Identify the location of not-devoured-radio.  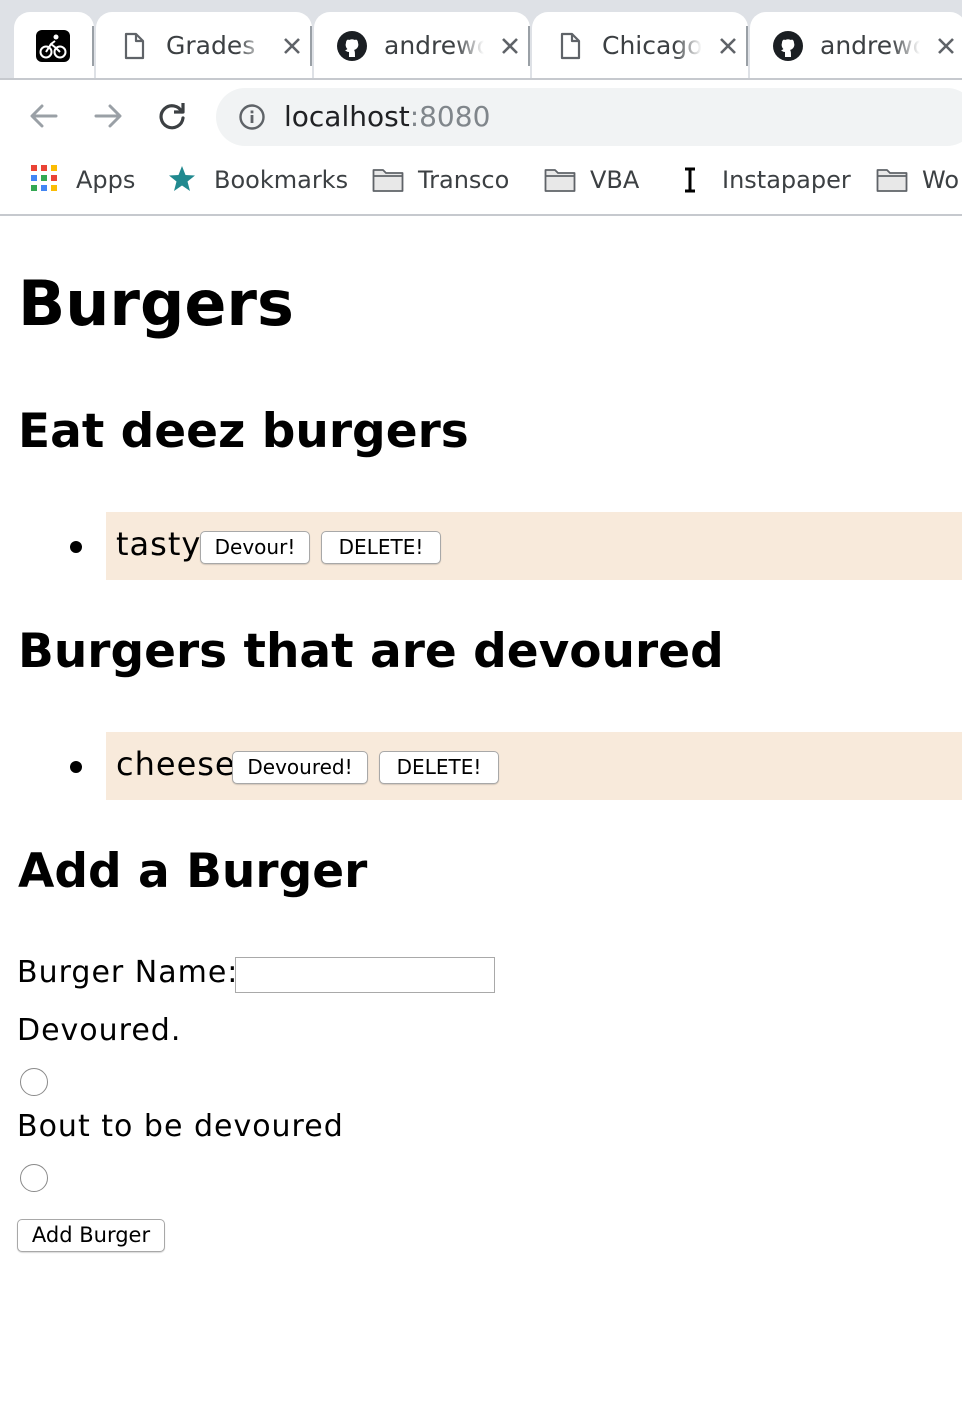
(34, 1178).